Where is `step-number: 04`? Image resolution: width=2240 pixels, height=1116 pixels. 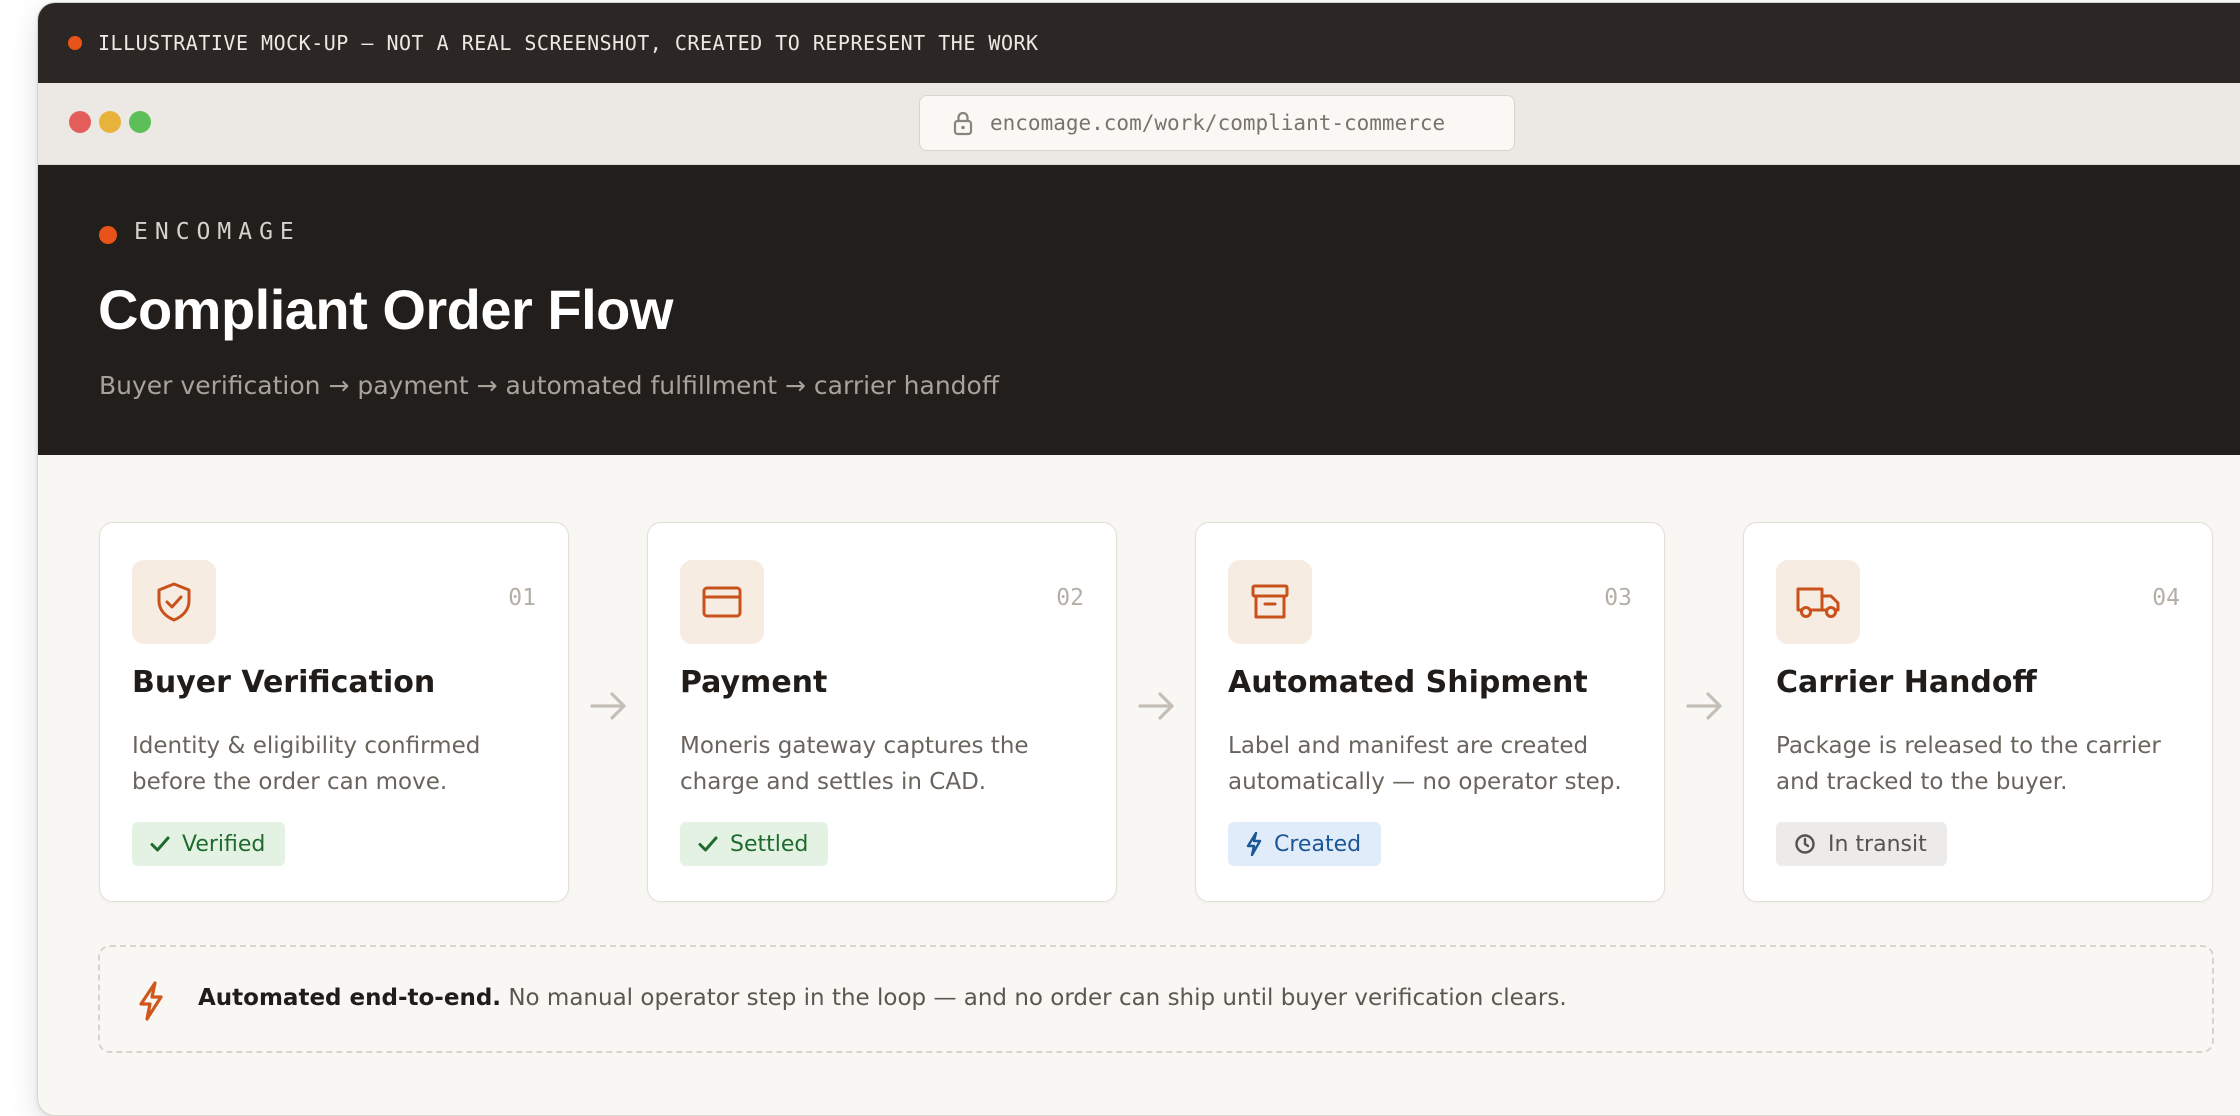
step-number: 04 is located at coordinates (2166, 598).